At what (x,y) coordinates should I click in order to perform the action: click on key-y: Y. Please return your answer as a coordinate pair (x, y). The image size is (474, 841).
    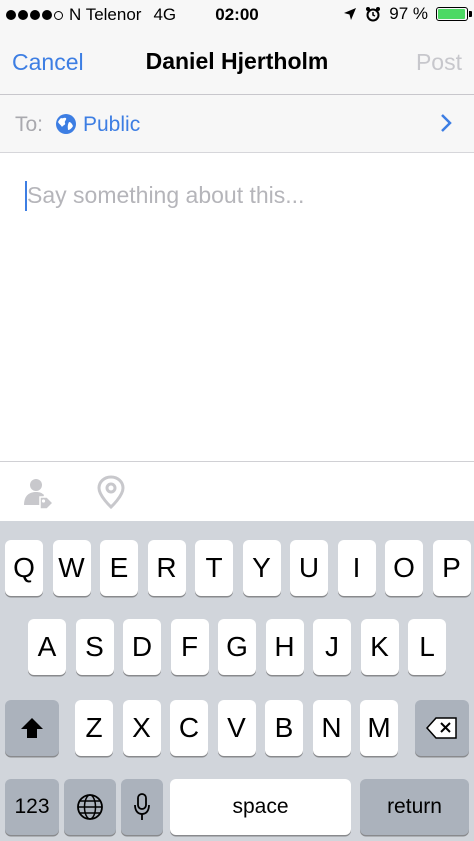
    Looking at the image, I should click on (261, 568).